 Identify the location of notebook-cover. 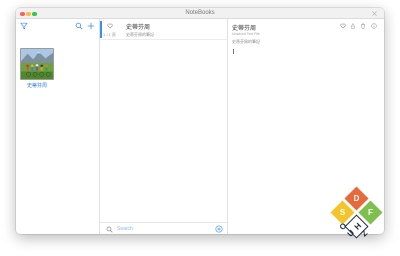
(37, 64).